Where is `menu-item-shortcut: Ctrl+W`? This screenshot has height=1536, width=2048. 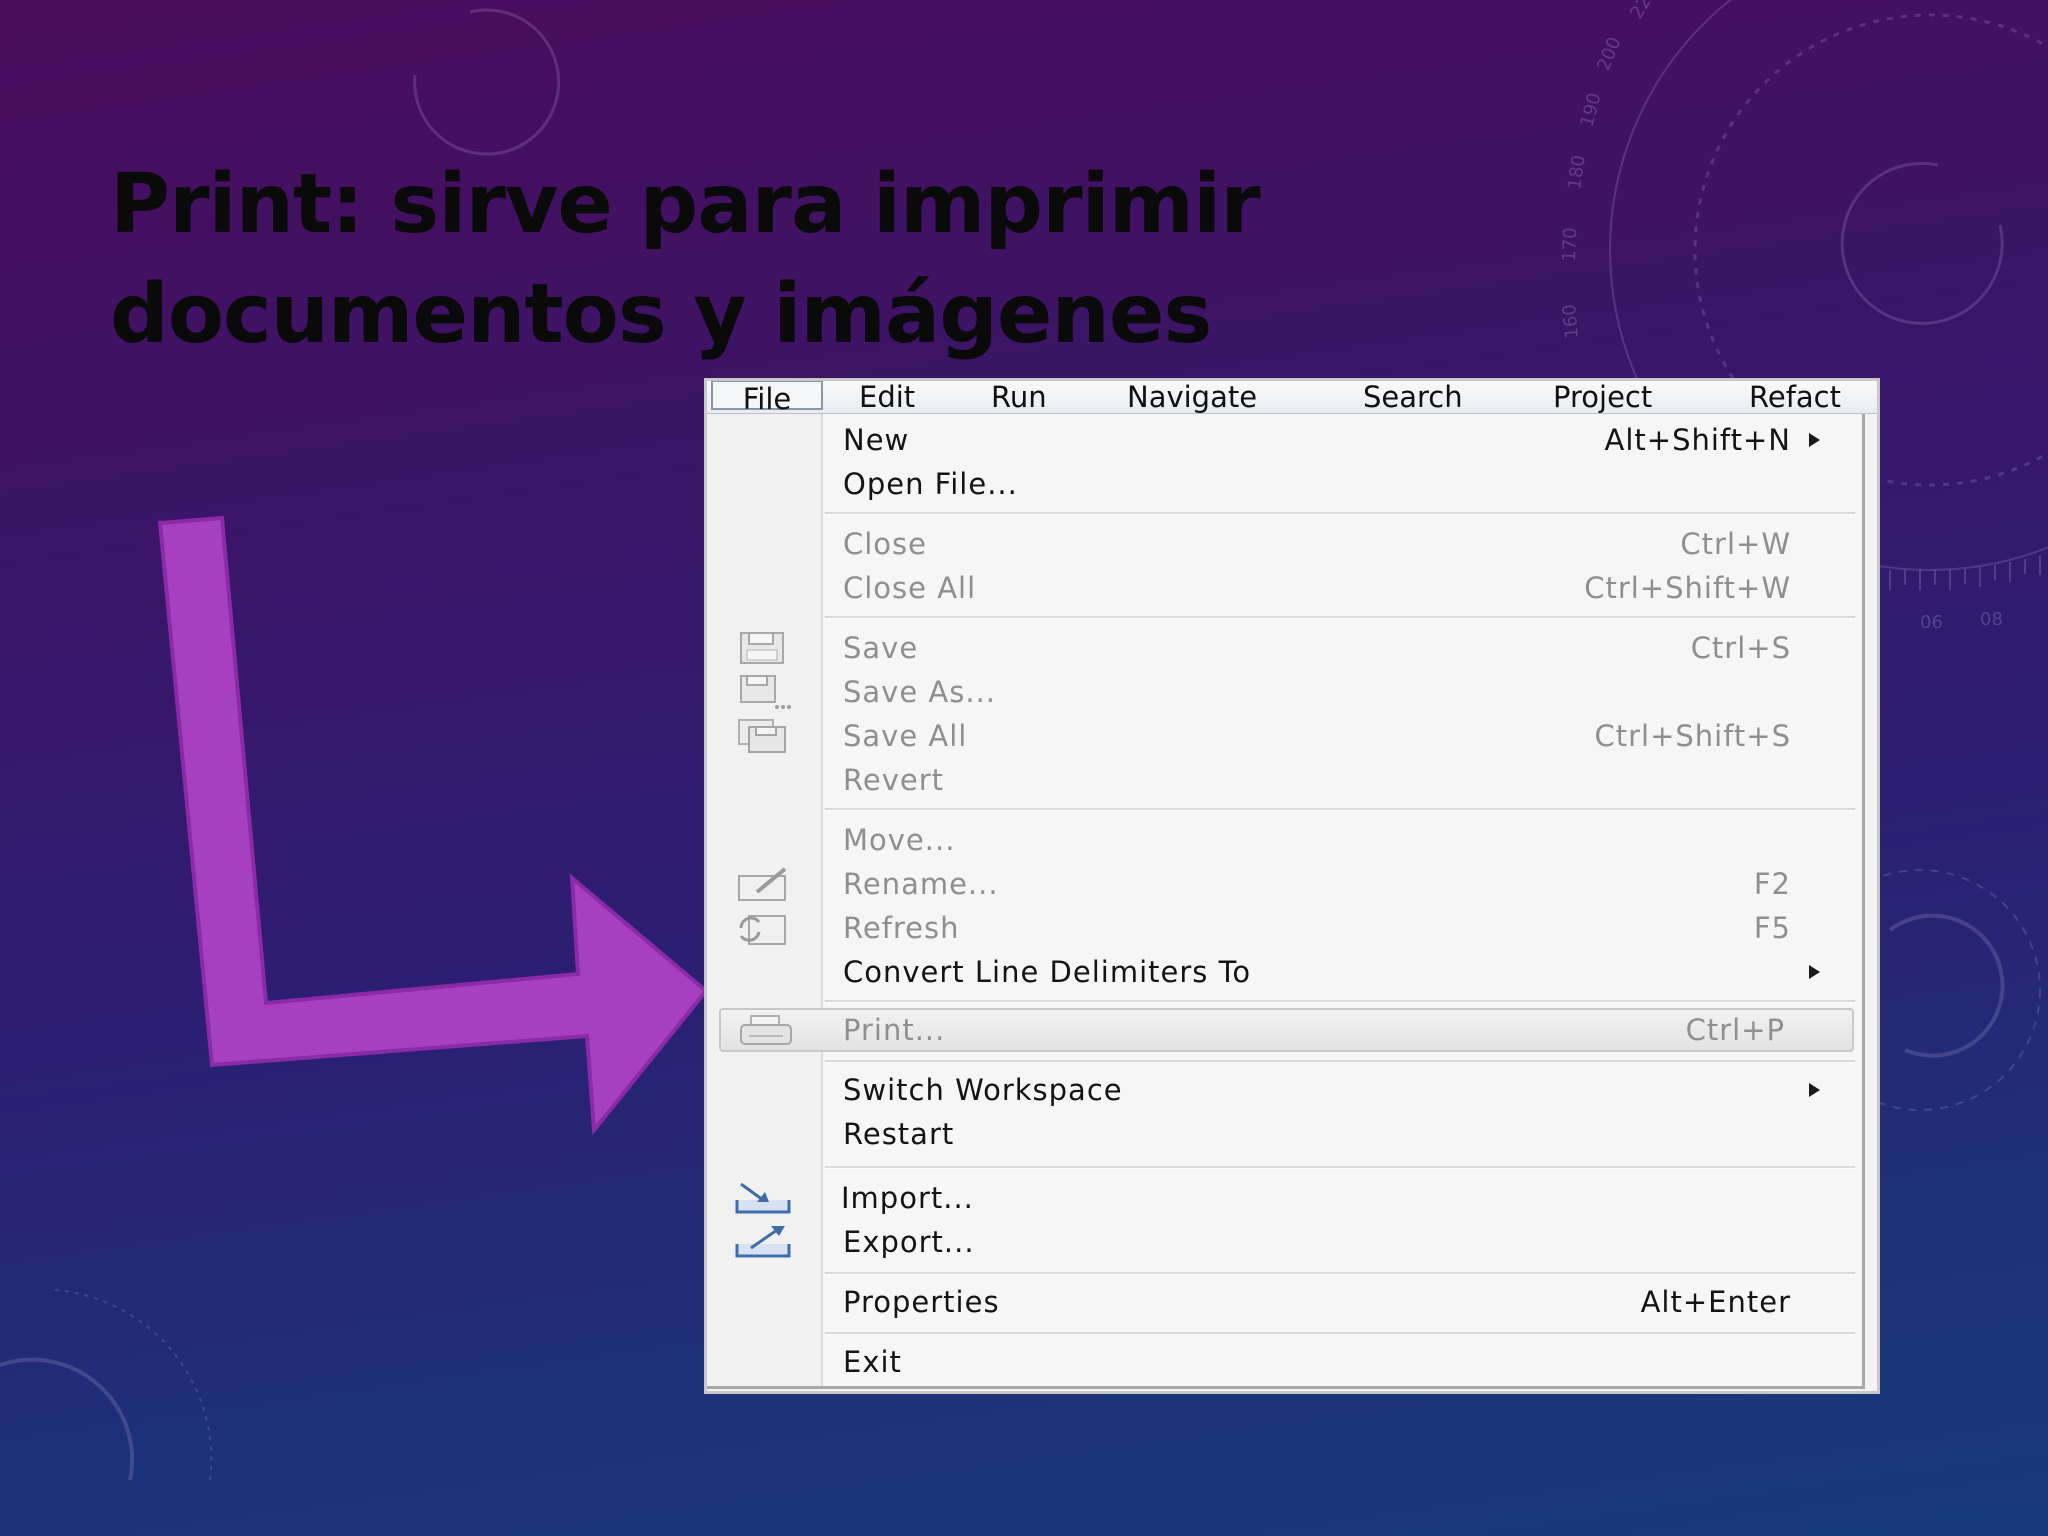 menu-item-shortcut: Ctrl+W is located at coordinates (1735, 544).